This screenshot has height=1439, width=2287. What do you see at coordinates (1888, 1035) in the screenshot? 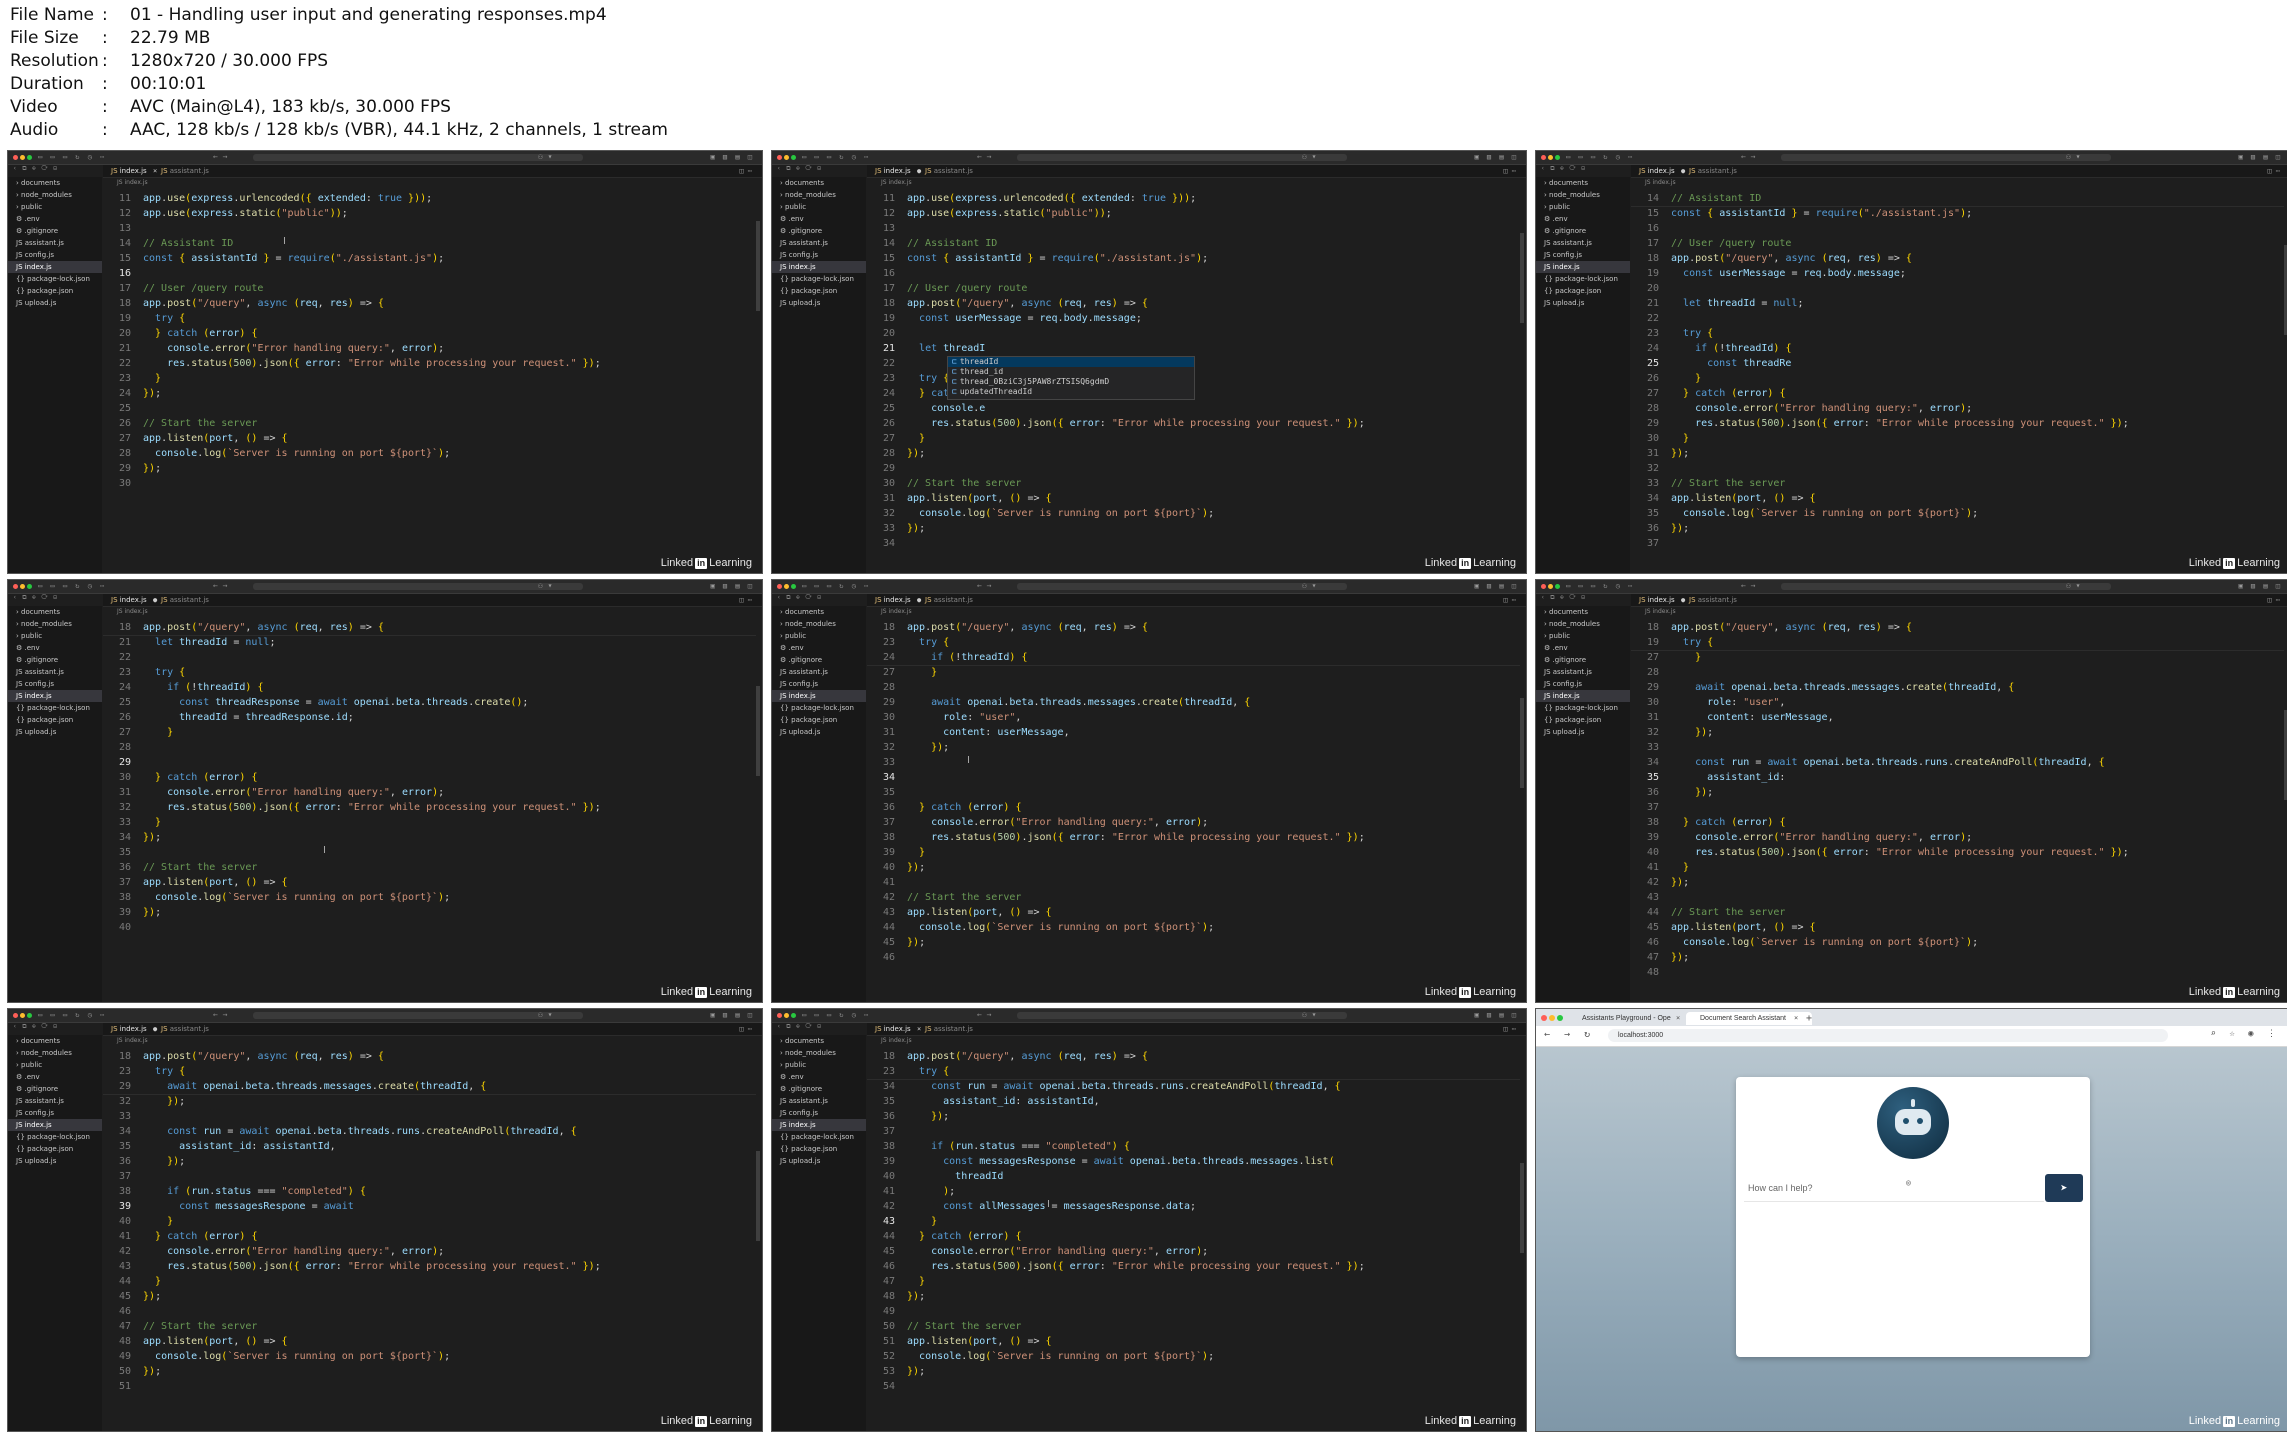
I see `address-bar: localhost:3000` at bounding box center [1888, 1035].